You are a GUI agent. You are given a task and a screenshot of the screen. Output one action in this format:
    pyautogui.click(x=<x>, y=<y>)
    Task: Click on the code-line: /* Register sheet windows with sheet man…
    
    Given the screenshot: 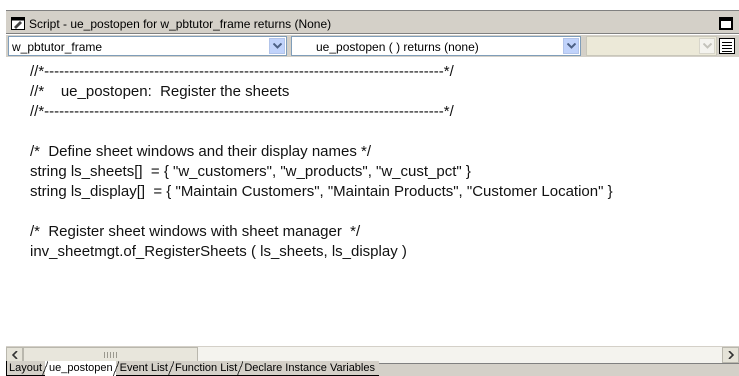 What is the action you would take?
    pyautogui.click(x=321, y=232)
    